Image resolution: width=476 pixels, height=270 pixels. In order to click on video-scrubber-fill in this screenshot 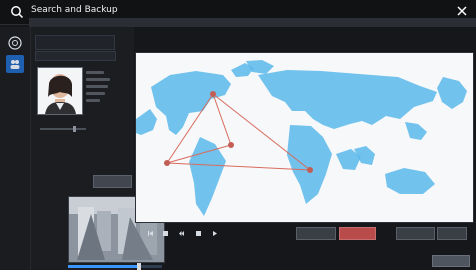, I will do `click(103, 266)`.